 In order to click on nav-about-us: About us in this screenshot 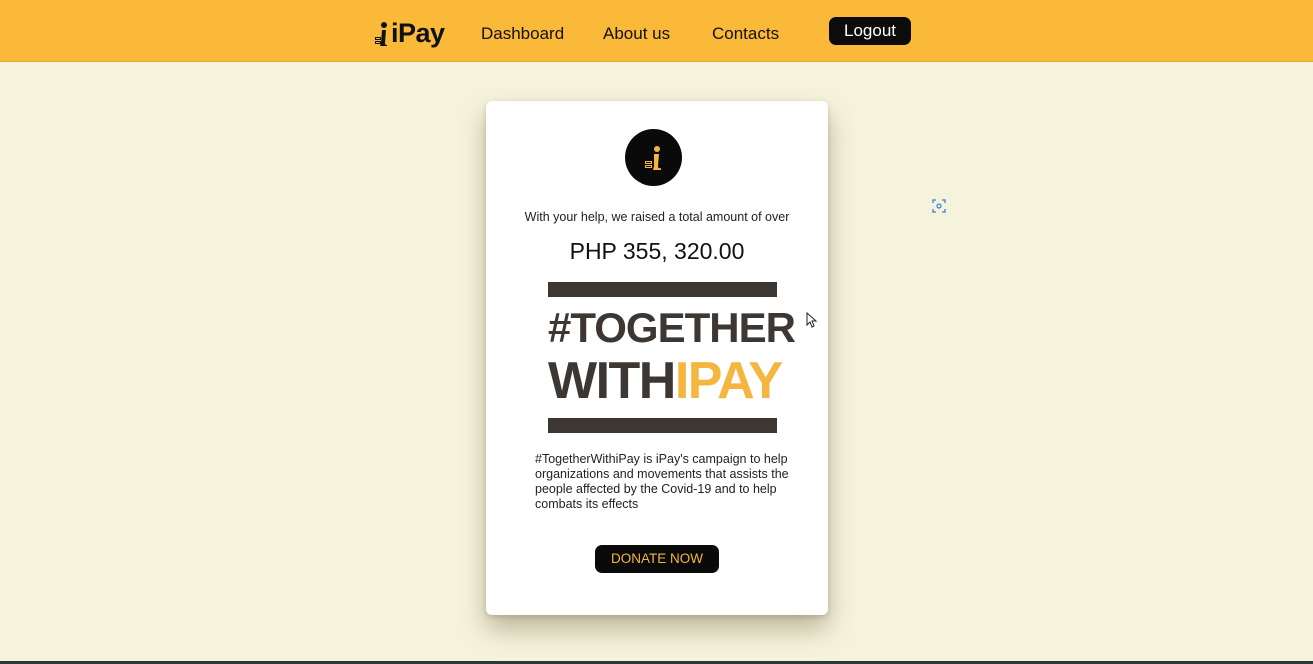, I will do `click(636, 34)`.